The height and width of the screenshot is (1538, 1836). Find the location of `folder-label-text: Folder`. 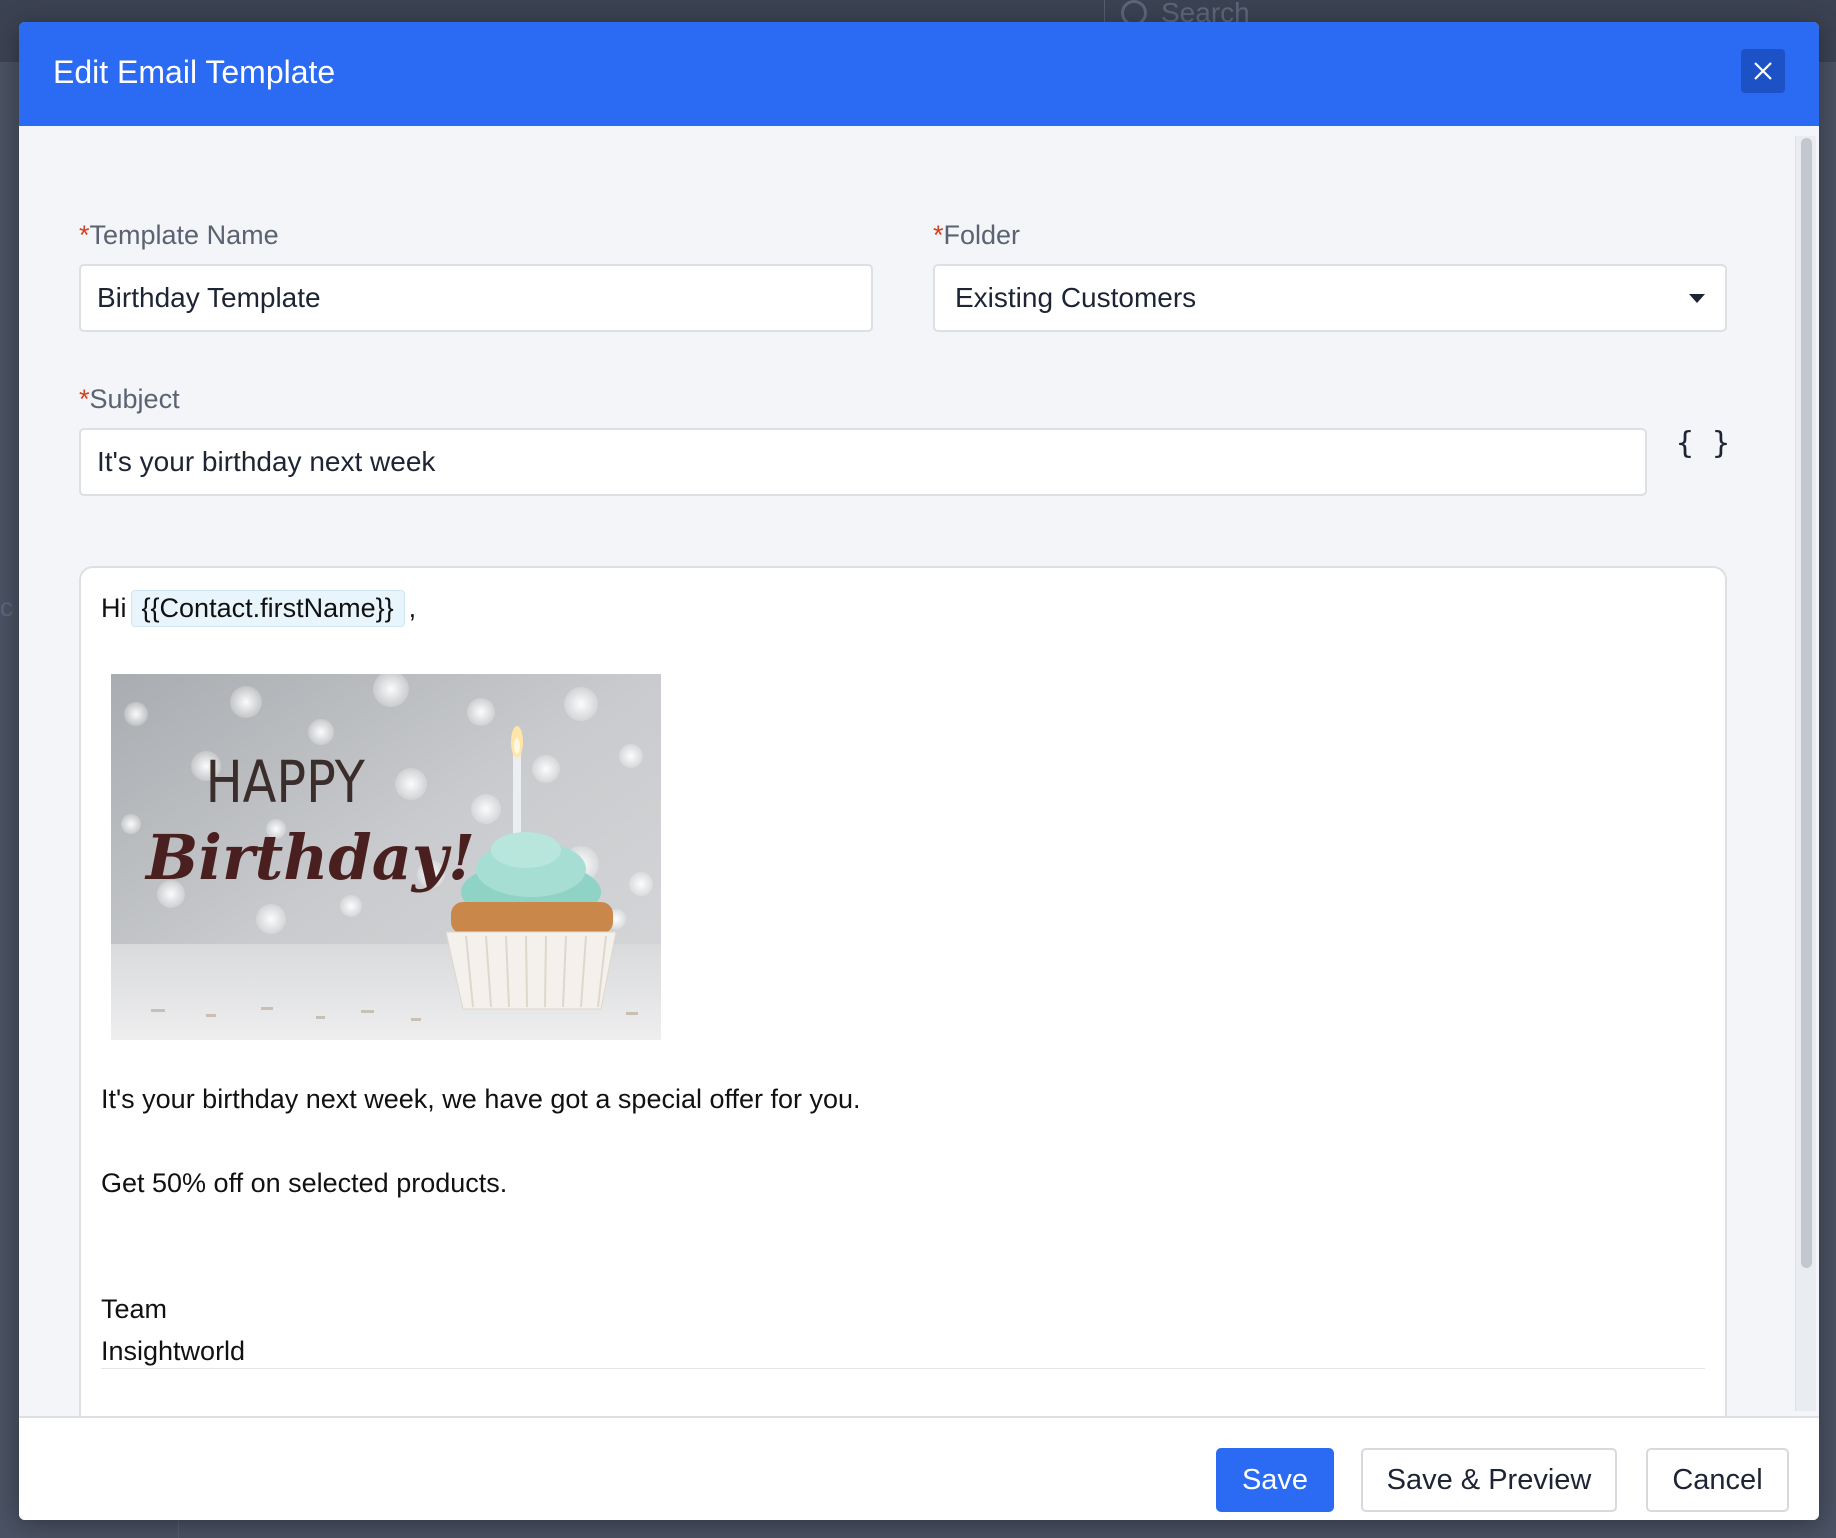

folder-label-text: Folder is located at coordinates (982, 235).